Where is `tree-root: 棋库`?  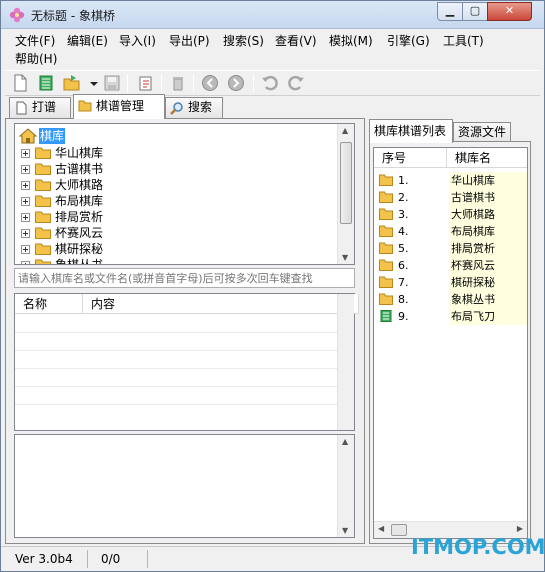 tree-root: 棋库 is located at coordinates (165, 136).